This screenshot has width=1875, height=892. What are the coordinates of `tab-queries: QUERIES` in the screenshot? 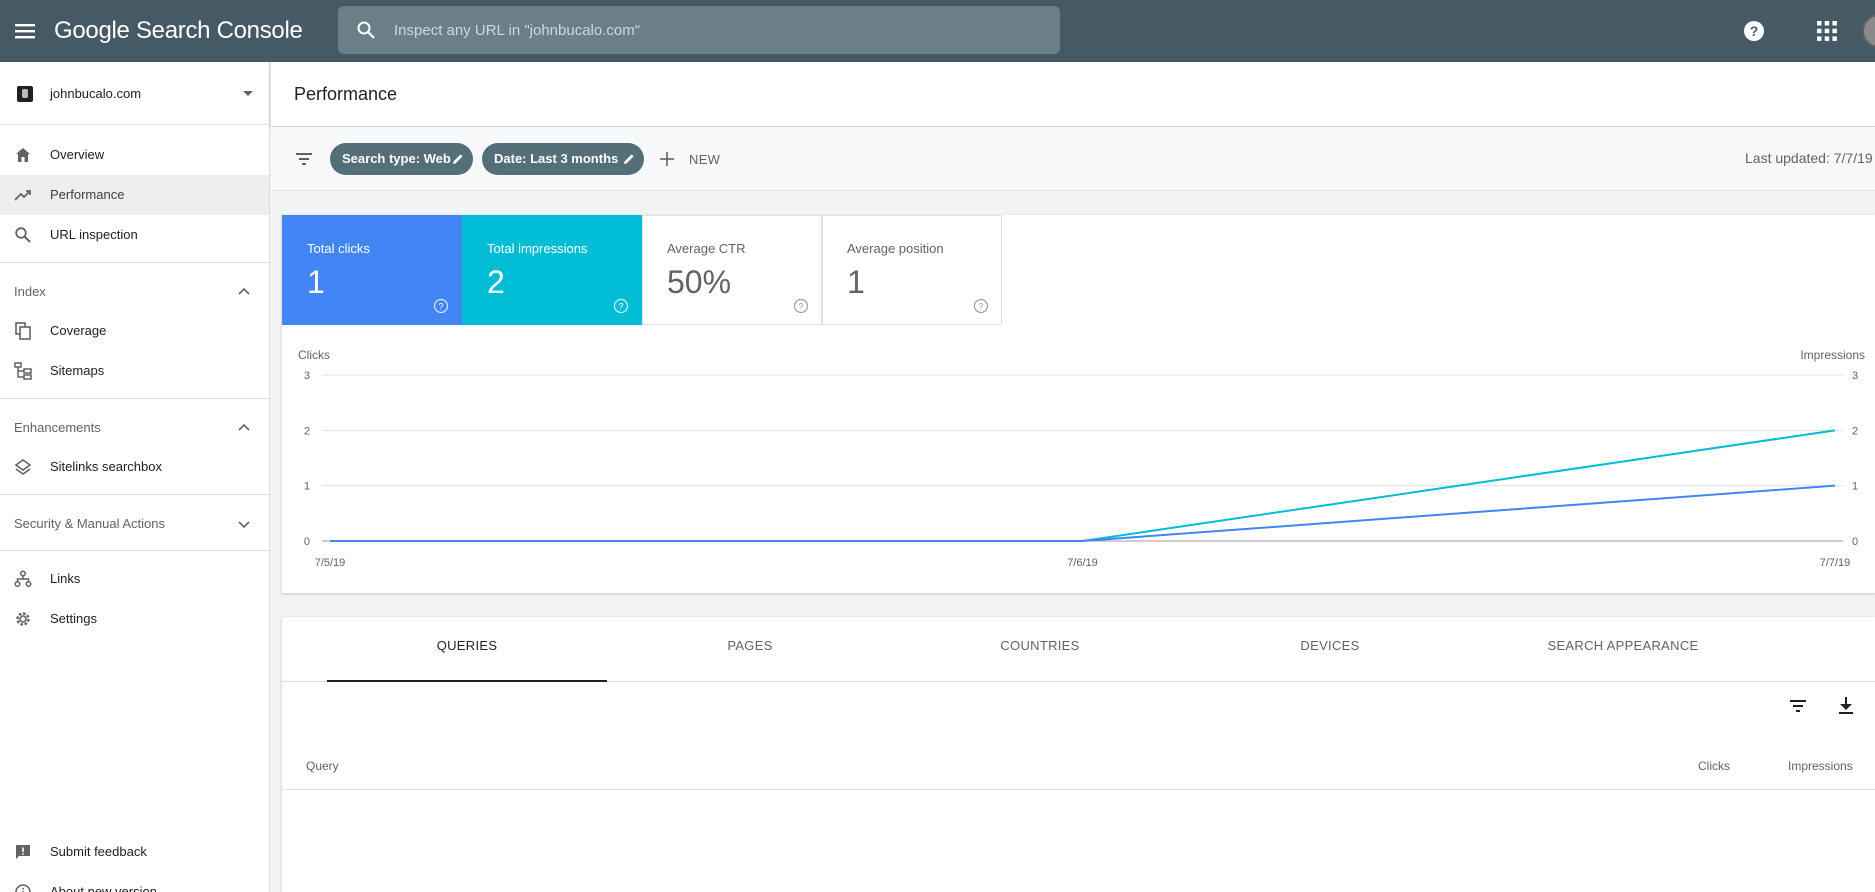 It's located at (467, 649).